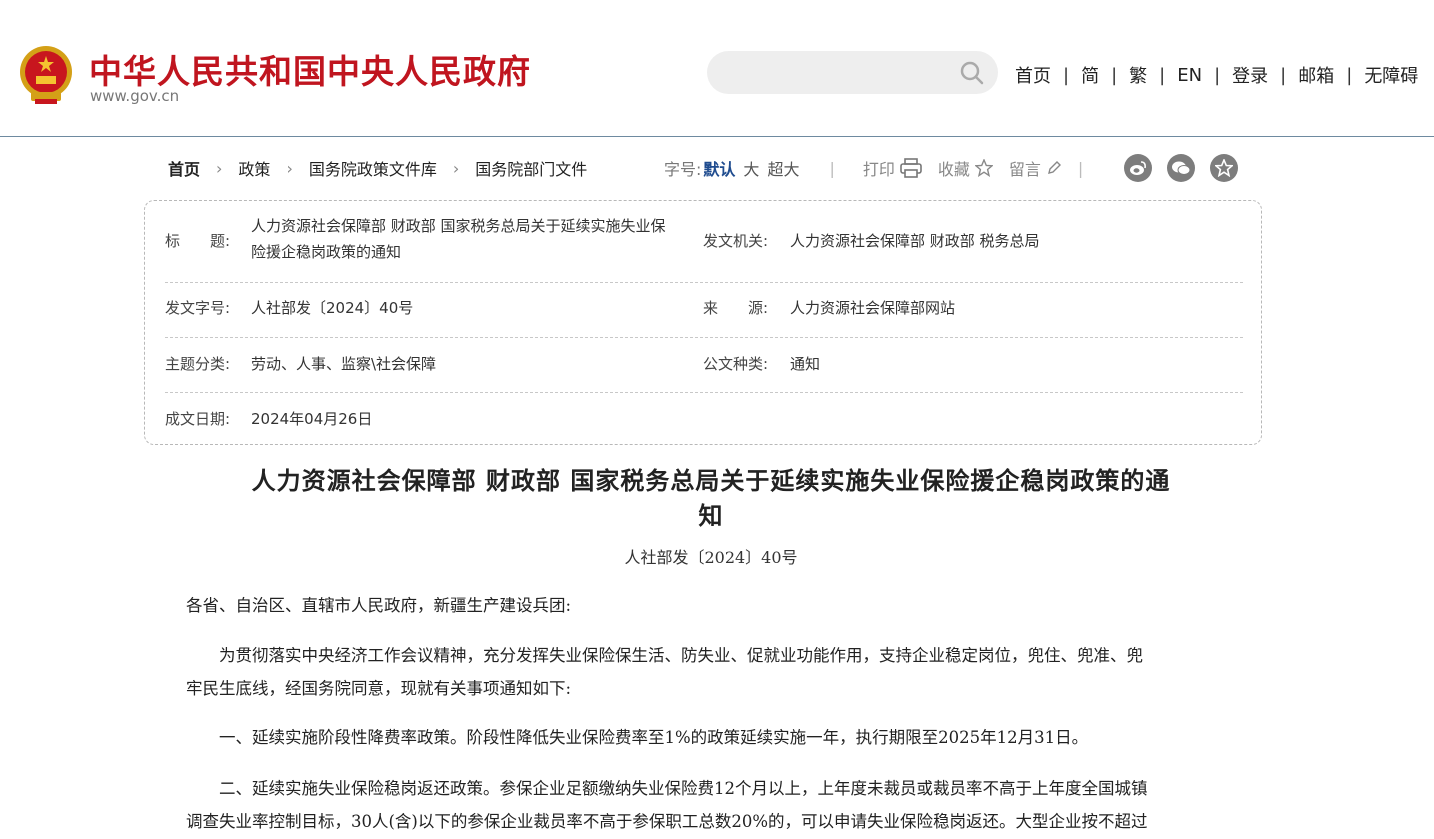 This screenshot has width=1434, height=839. What do you see at coordinates (852, 72) in the screenshot?
I see `search-input` at bounding box center [852, 72].